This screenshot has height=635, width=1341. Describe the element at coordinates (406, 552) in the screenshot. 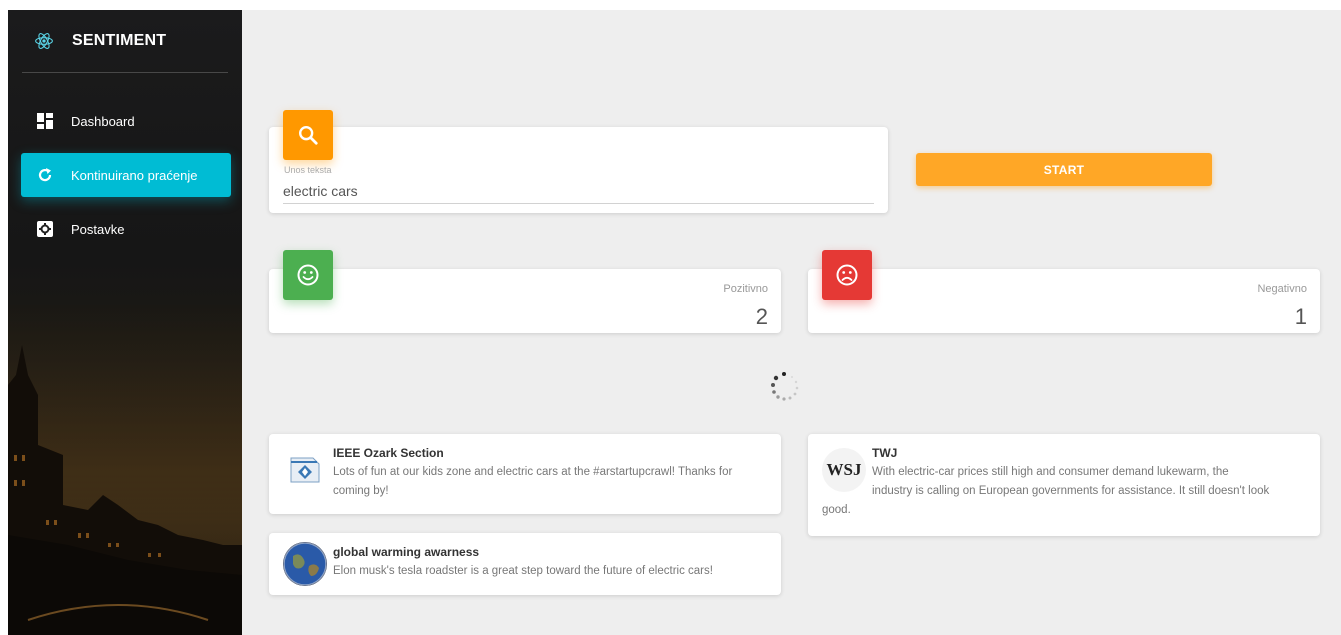

I see `tweet-author: global warming awarness` at that location.